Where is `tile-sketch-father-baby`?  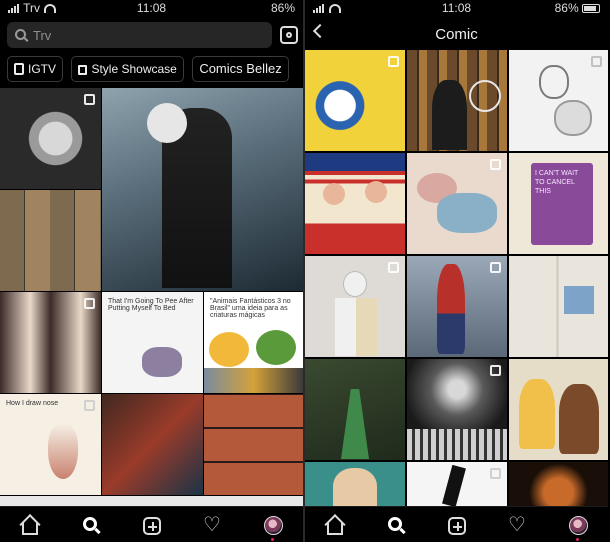 tile-sketch-father-baby is located at coordinates (558, 100).